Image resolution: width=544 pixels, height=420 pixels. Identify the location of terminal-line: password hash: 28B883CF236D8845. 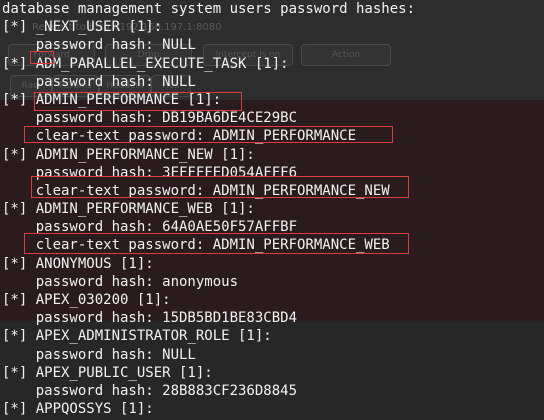
(150, 390).